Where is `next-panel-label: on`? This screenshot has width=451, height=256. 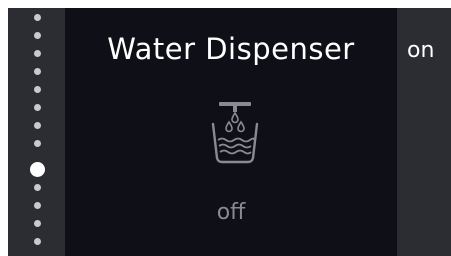 next-panel-label: on is located at coordinates (421, 50).